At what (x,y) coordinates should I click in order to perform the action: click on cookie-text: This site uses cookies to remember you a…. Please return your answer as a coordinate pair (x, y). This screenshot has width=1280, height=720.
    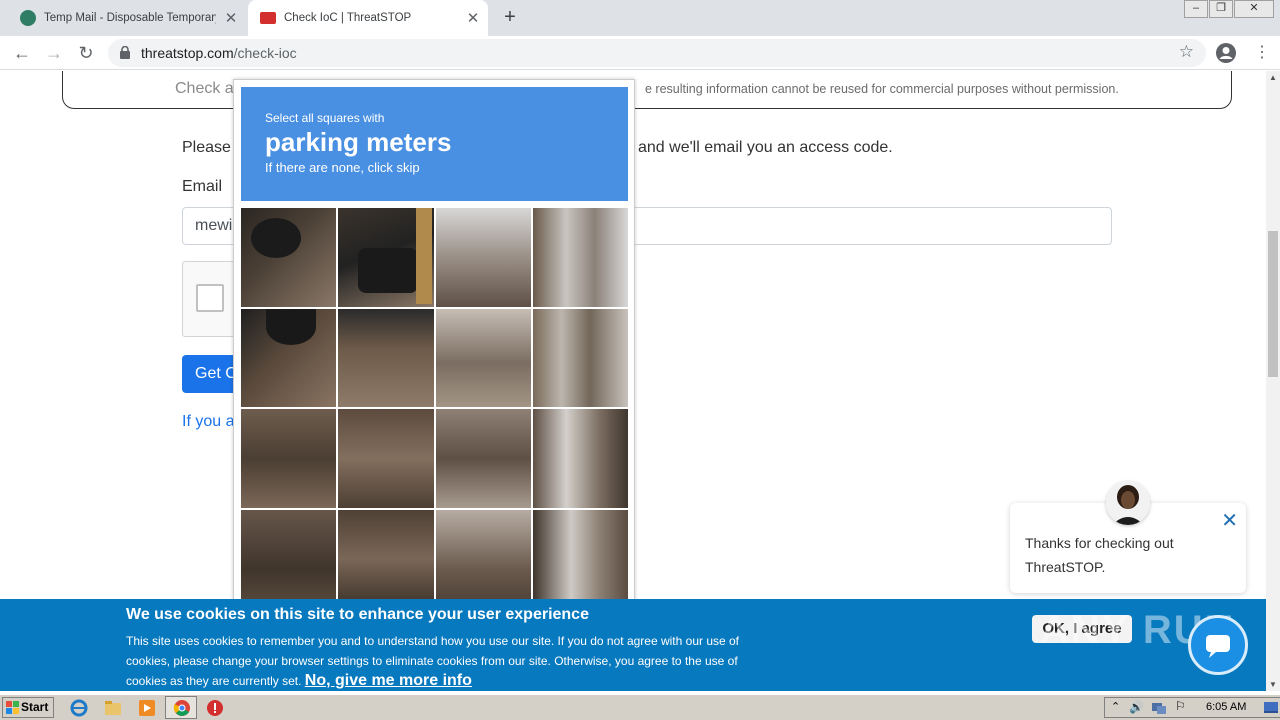
    Looking at the image, I should click on (433, 661).